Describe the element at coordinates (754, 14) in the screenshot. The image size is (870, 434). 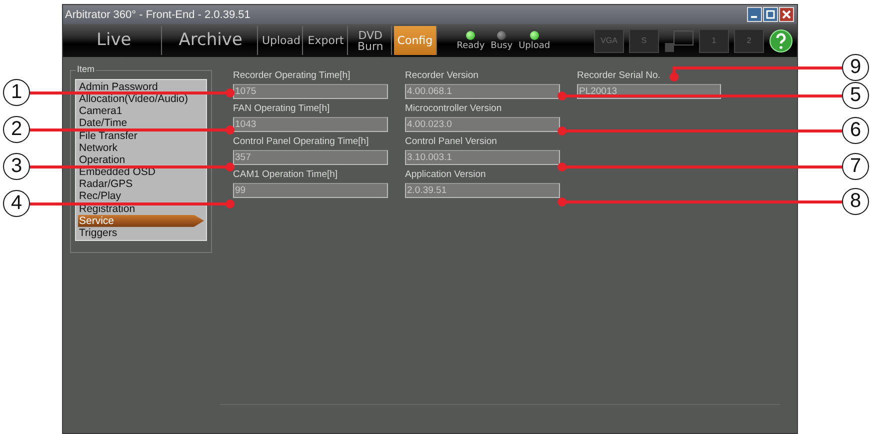
I see `minimize-button` at that location.